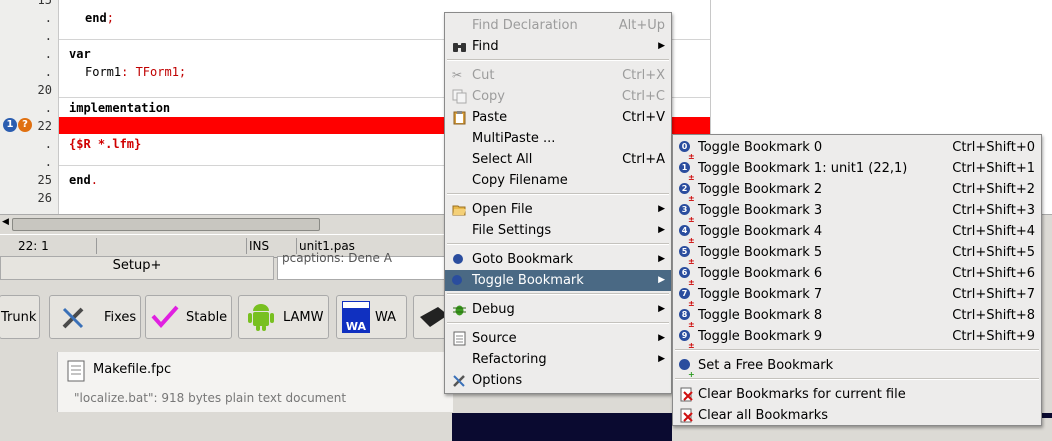 The height and width of the screenshot is (441, 1052). I want to click on plus-icon: +, so click(691, 374).